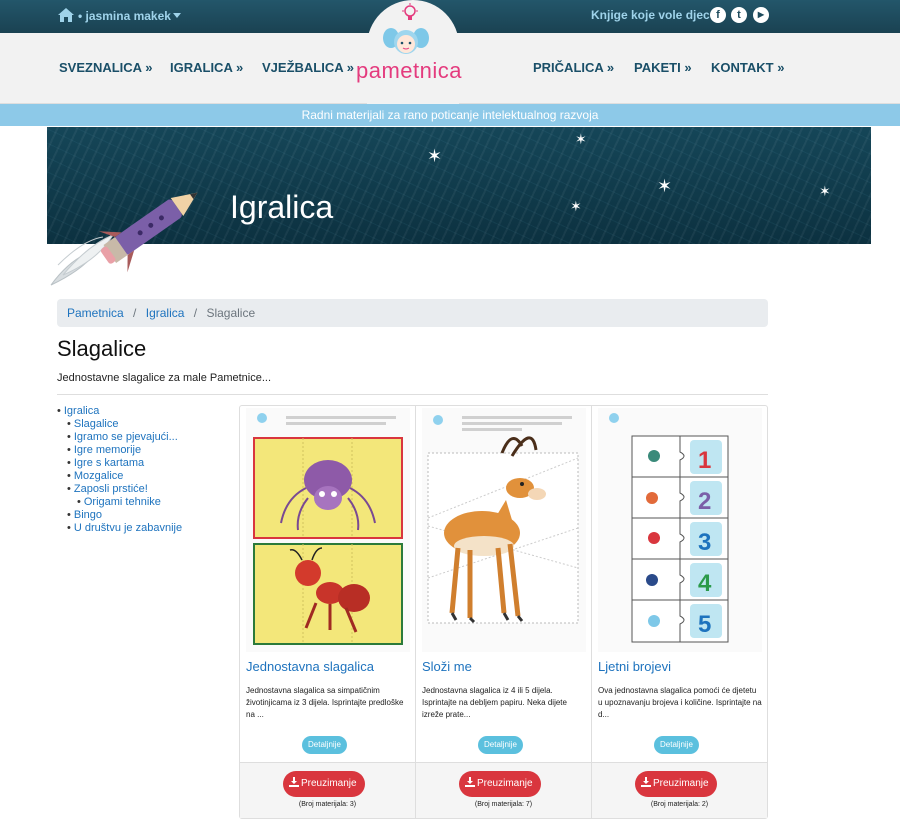 This screenshot has width=900, height=832. I want to click on page-title: Slagalice, so click(102, 348).